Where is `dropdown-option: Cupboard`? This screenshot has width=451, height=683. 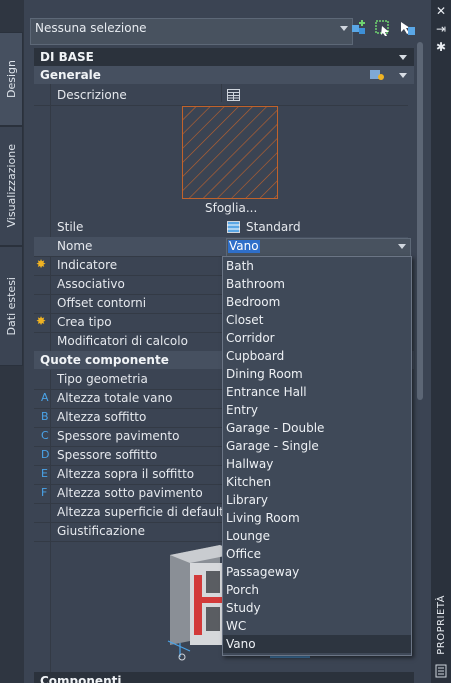
dropdown-option: Cupboard is located at coordinates (317, 356).